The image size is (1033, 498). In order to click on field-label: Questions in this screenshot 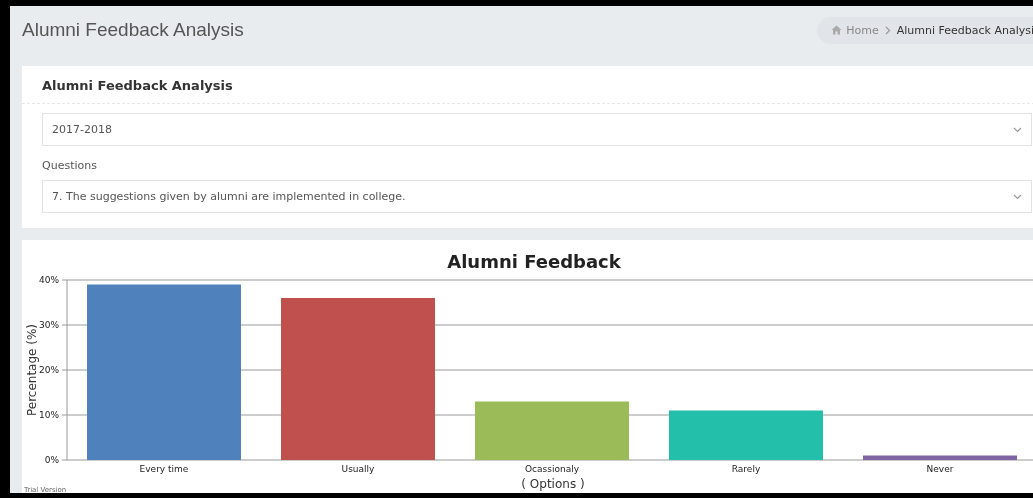, I will do `click(70, 165)`.